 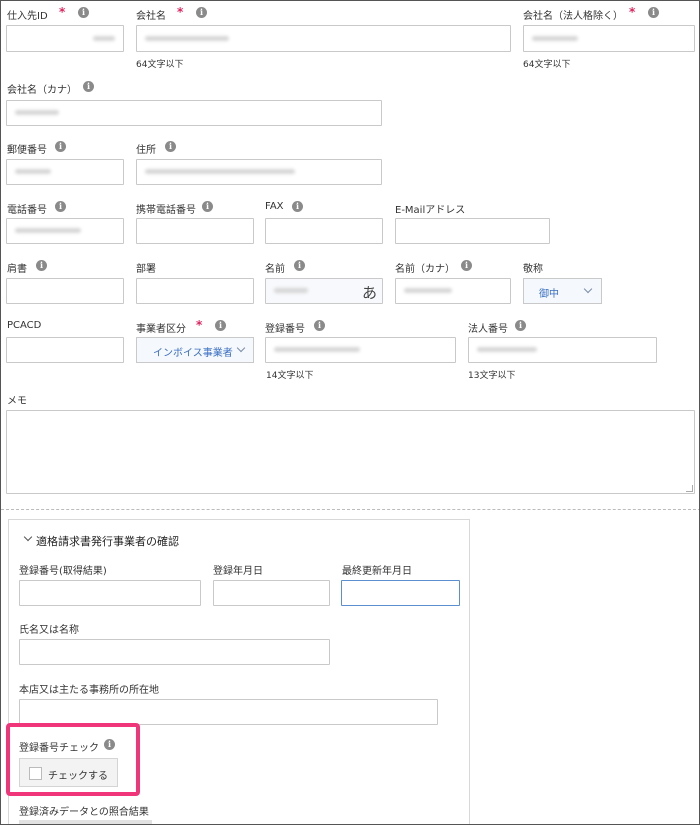 I want to click on dept-input, so click(x=195, y=291).